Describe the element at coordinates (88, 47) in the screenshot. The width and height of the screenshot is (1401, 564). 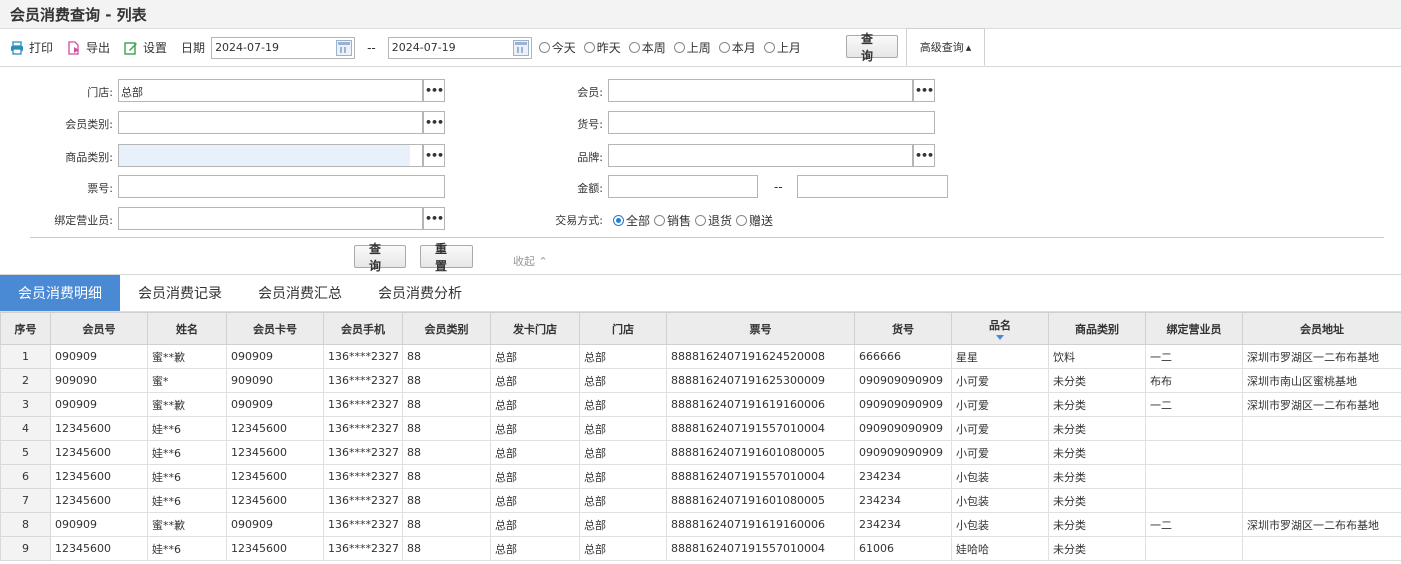
I see `export-button: 导出` at that location.